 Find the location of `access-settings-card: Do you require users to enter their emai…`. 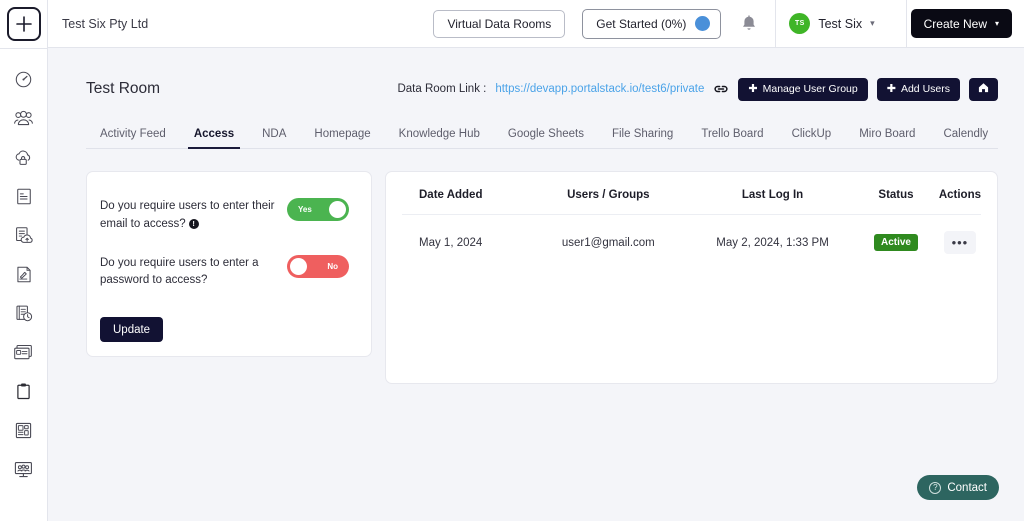

access-settings-card: Do you require users to enter their emai… is located at coordinates (229, 264).